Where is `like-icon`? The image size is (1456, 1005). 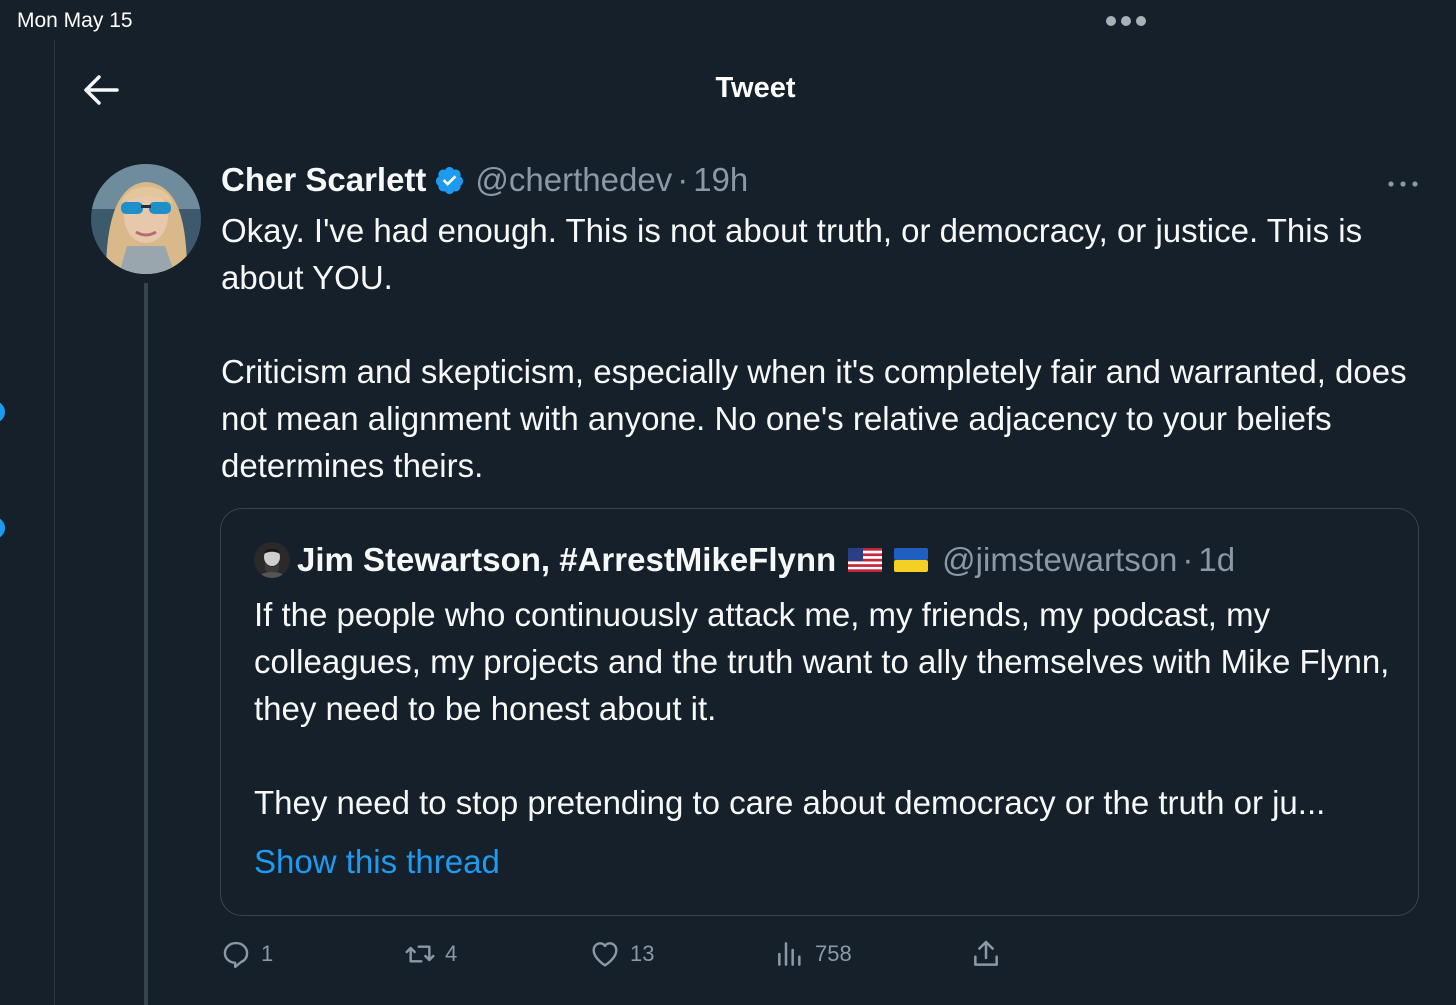 like-icon is located at coordinates (605, 954).